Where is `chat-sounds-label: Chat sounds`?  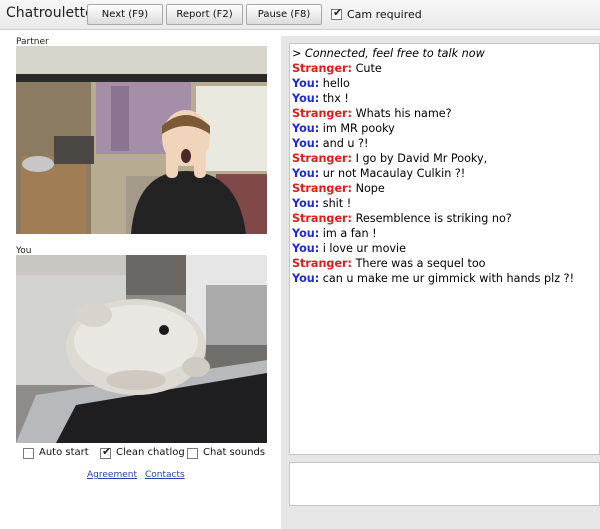 chat-sounds-label: Chat sounds is located at coordinates (234, 452).